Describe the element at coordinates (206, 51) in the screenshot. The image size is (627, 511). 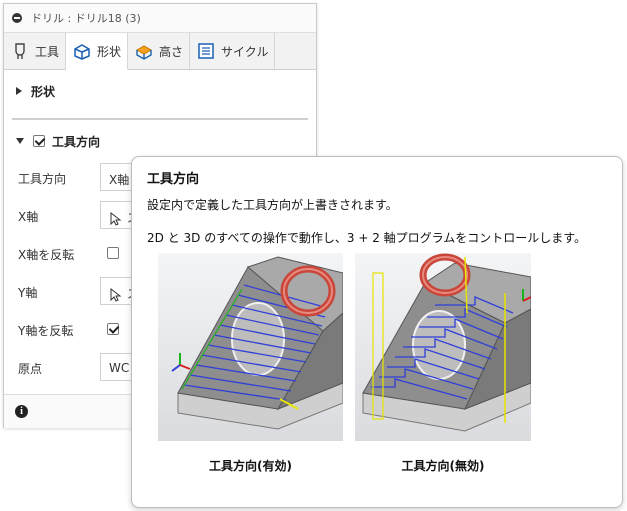
I see `cycle-icon` at that location.